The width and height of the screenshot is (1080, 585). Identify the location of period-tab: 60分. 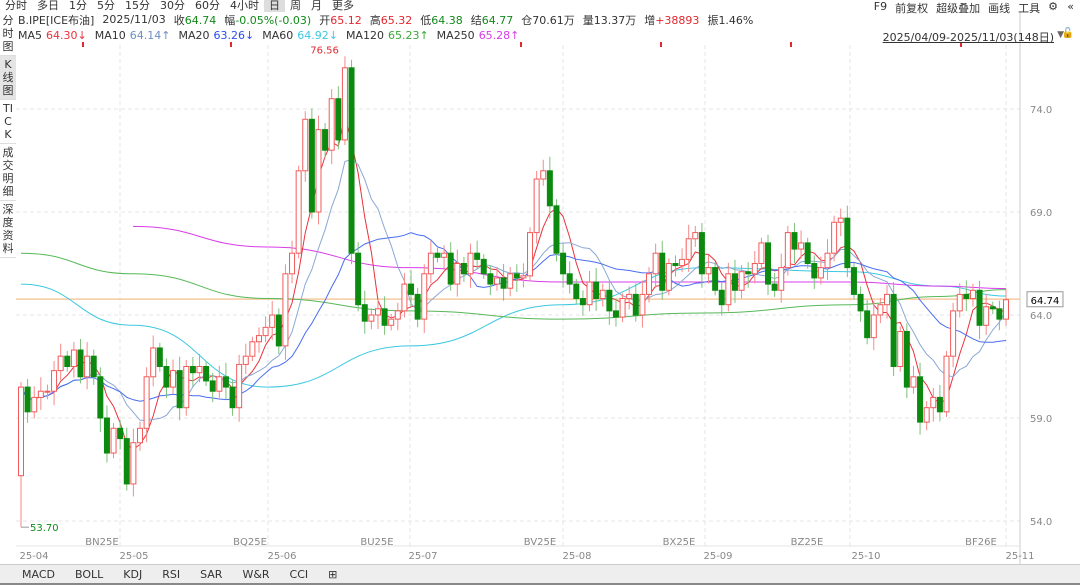
(207, 6).